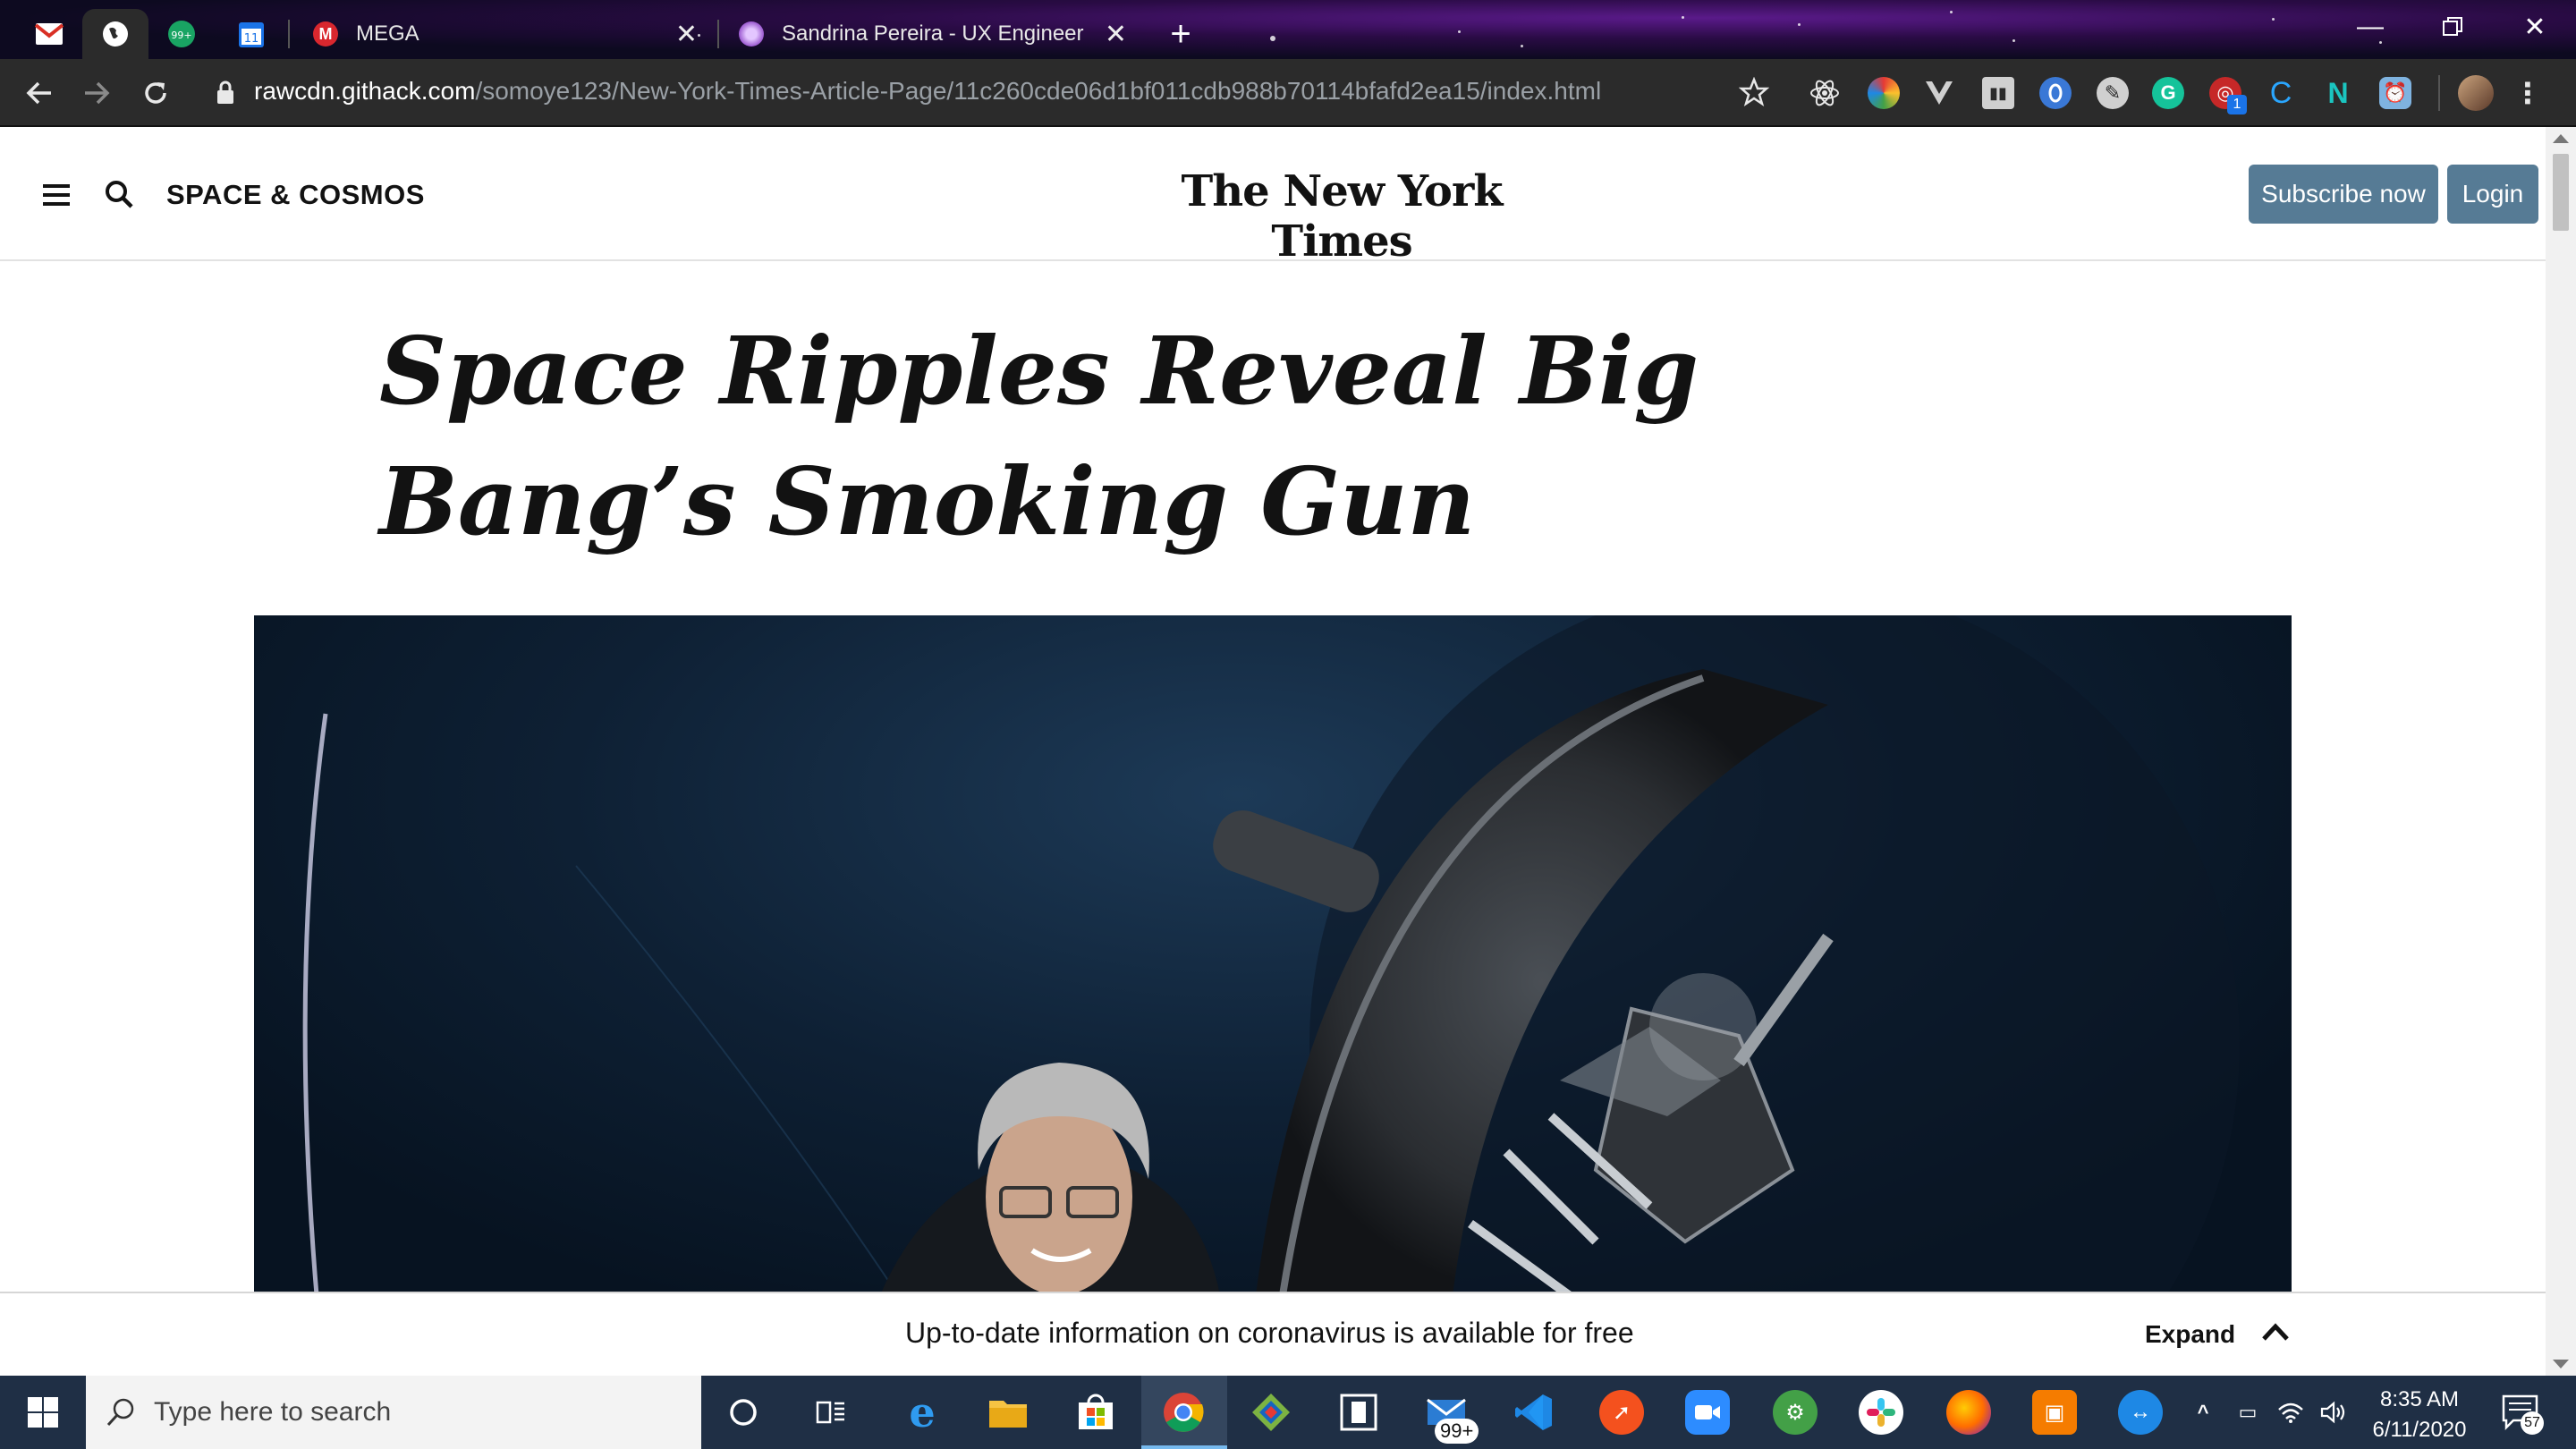  I want to click on subscribe-button: Subscribe now, so click(2343, 194).